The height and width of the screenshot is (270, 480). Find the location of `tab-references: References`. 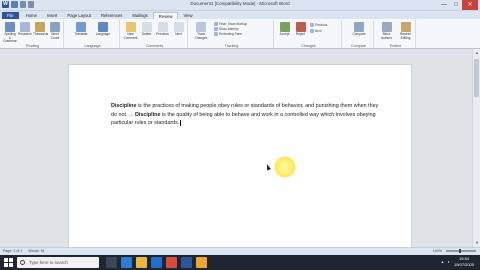

tab-references: References is located at coordinates (111, 15).